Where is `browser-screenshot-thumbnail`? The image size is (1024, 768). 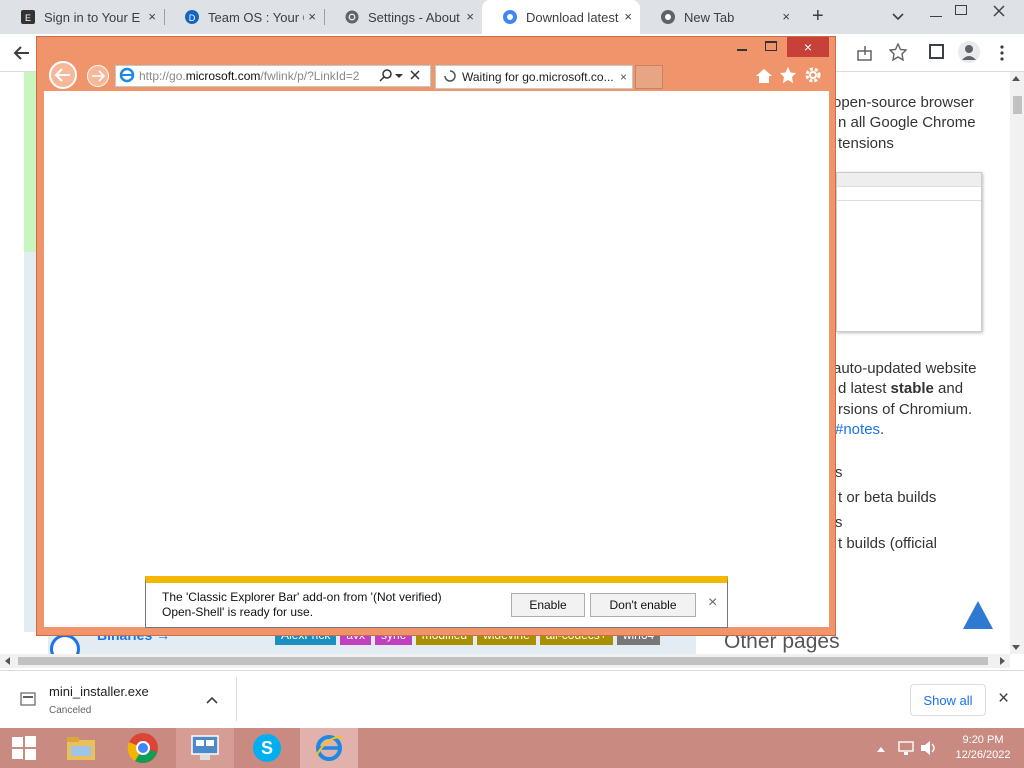
browser-screenshot-thumbnail is located at coordinates (909, 252).